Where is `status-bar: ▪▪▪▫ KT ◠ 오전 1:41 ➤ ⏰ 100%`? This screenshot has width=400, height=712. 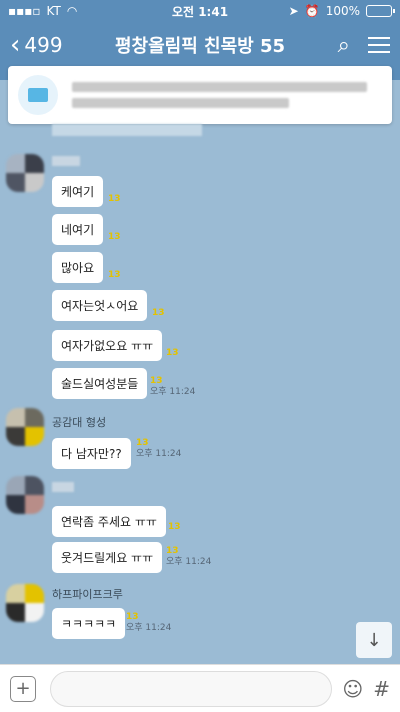 status-bar: ▪▪▪▫ KT ◠ 오전 1:41 ➤ ⏰ 100% is located at coordinates (200, 11).